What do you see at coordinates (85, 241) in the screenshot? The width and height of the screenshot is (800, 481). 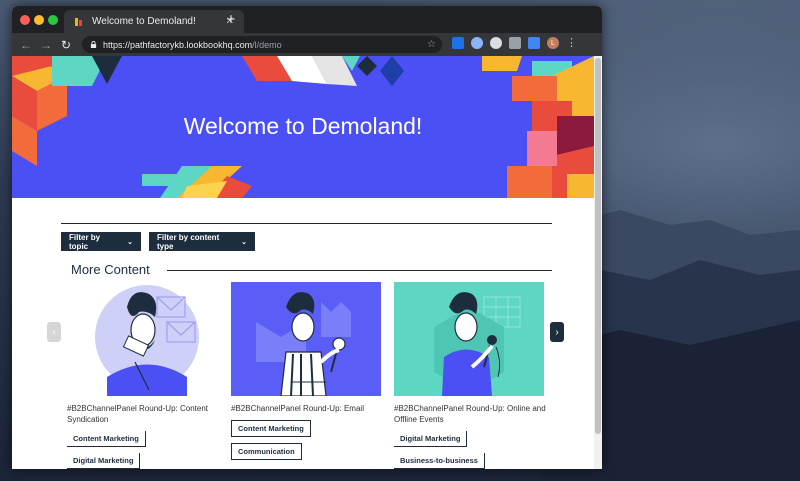 I see `filter-topic-label: Filter by topic` at bounding box center [85, 241].